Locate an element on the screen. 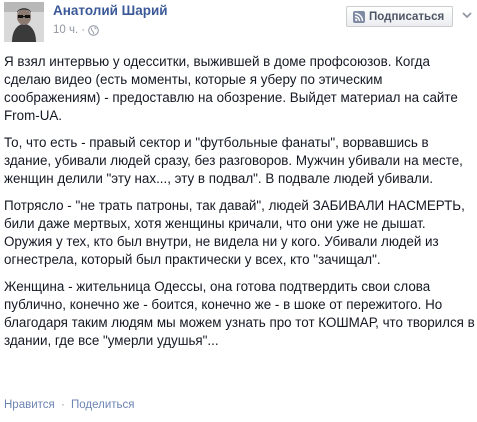 Image resolution: width=477 pixels, height=422 pixels. author-name: Анатолий Шарий is located at coordinates (110, 10).